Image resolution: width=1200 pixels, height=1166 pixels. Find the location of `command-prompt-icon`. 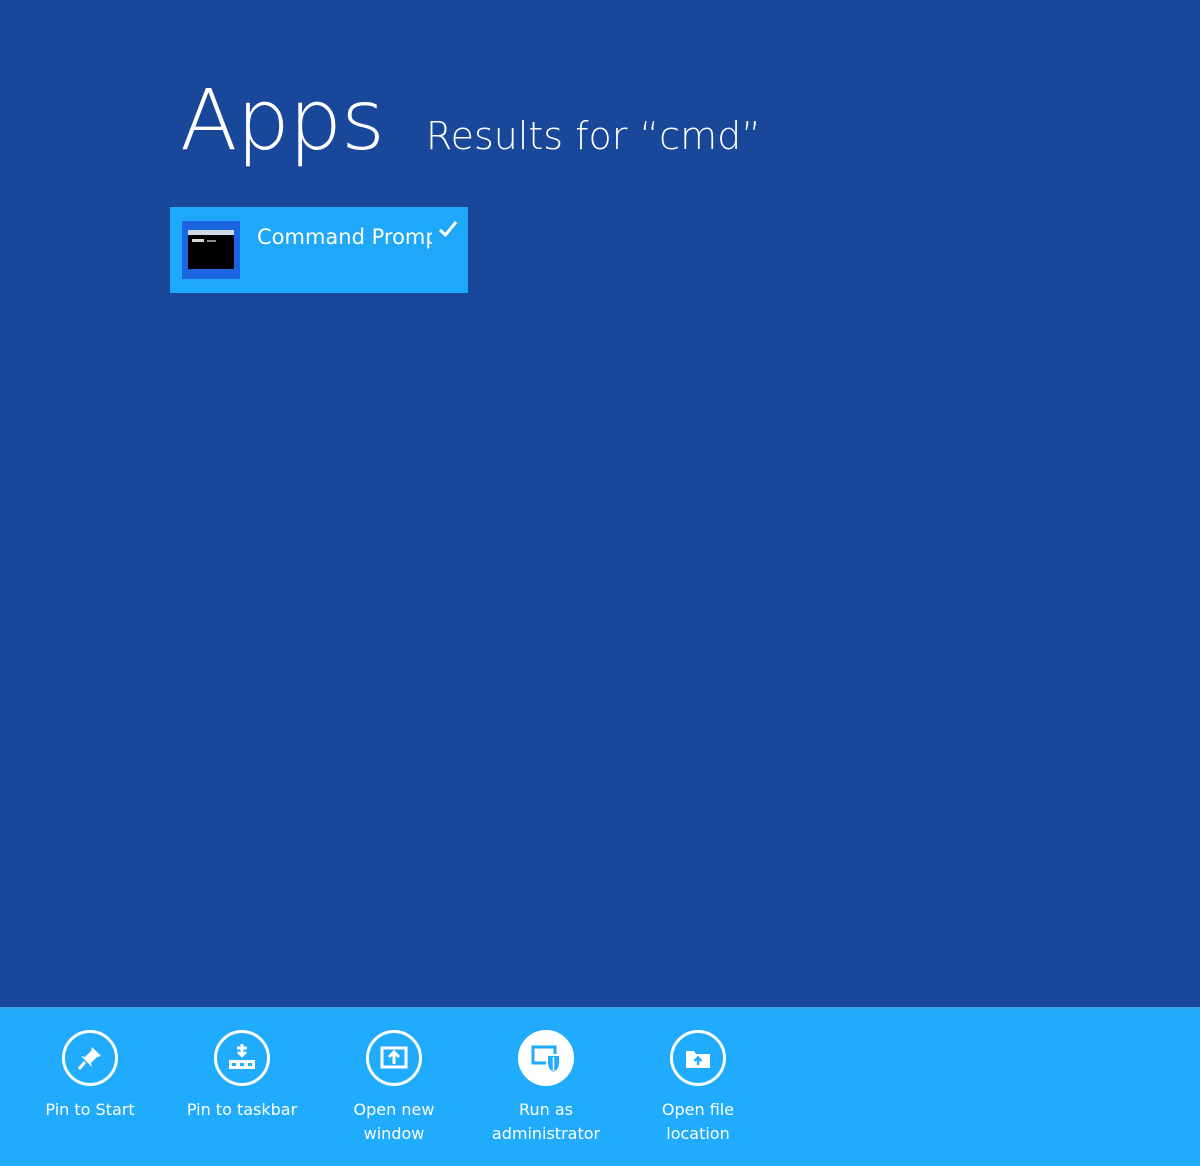

command-prompt-icon is located at coordinates (211, 250).